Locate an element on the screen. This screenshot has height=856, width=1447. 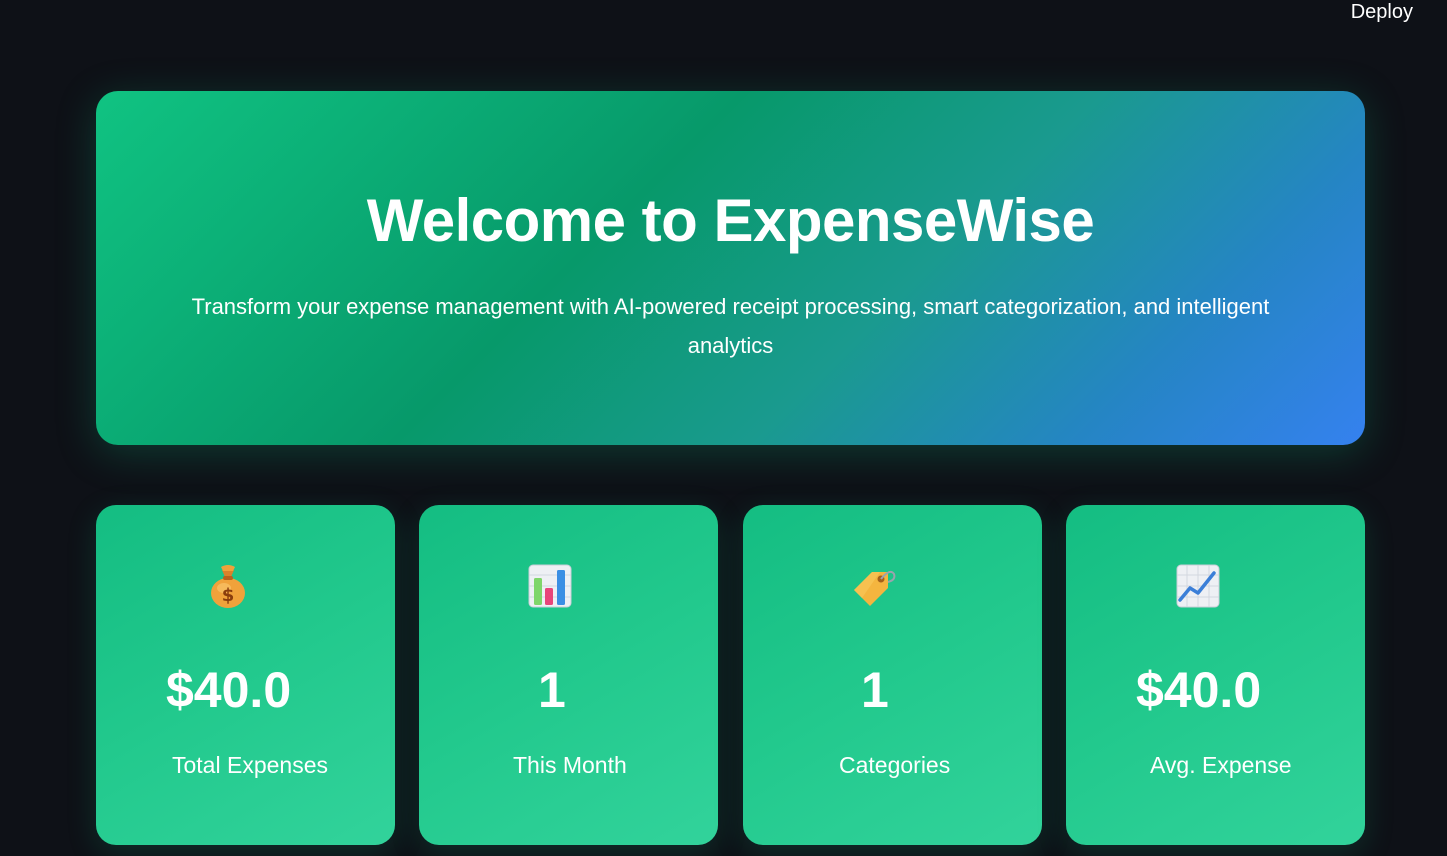
tag-icon is located at coordinates (873, 586).